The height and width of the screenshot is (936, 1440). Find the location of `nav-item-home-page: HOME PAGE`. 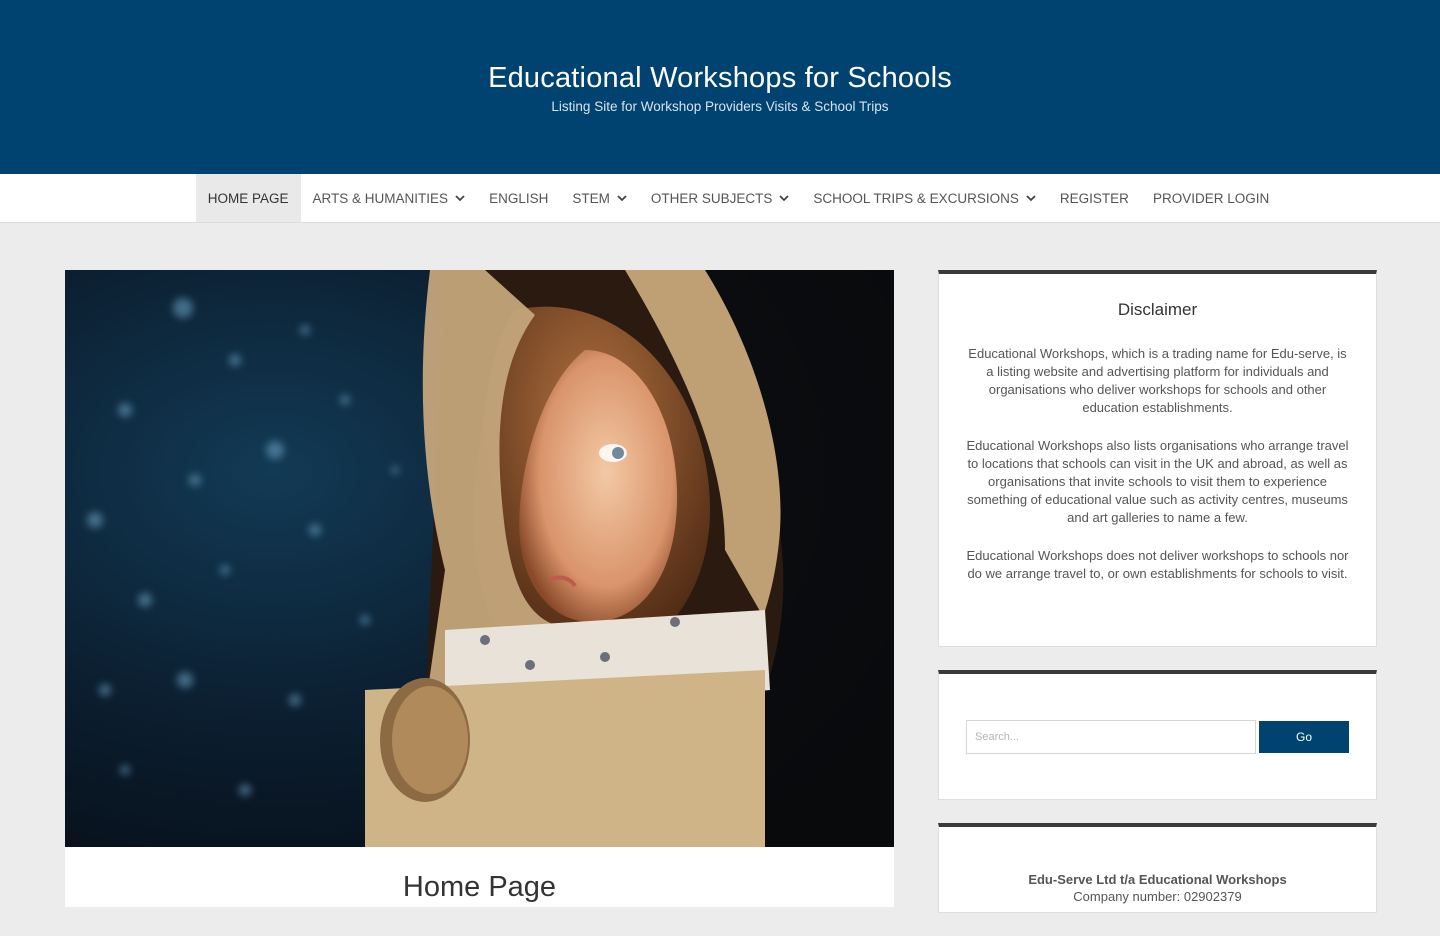

nav-item-home-page: HOME PAGE is located at coordinates (248, 198).